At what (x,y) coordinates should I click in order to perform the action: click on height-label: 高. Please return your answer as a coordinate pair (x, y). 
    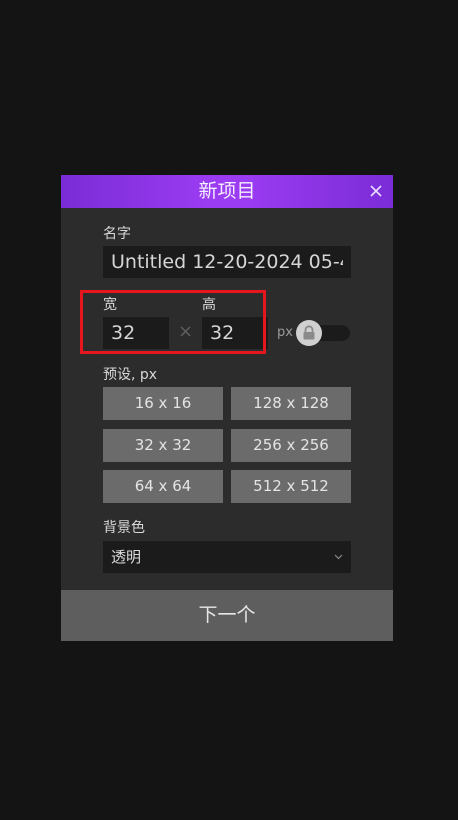
    Looking at the image, I should click on (209, 305).